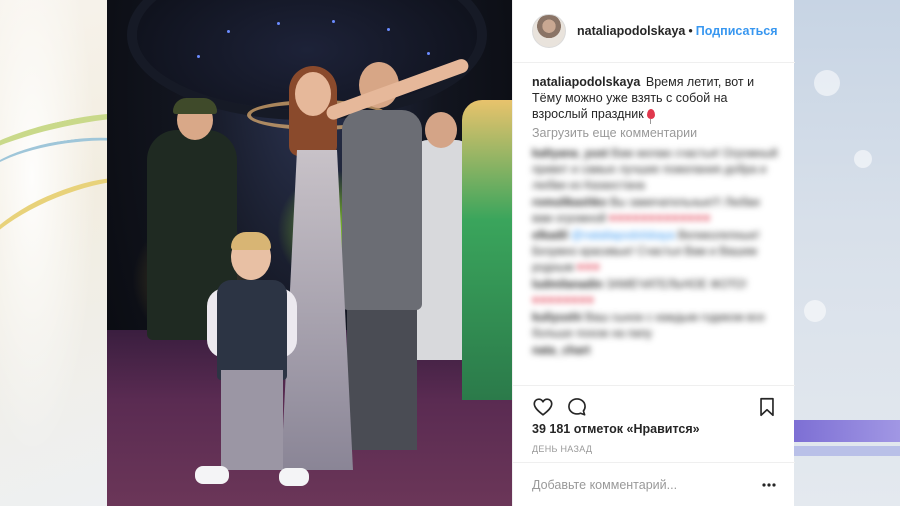 This screenshot has width=900, height=506. Describe the element at coordinates (614, 133) in the screenshot. I see `load-more-comments-button: Загрузить еще комментарии` at that location.